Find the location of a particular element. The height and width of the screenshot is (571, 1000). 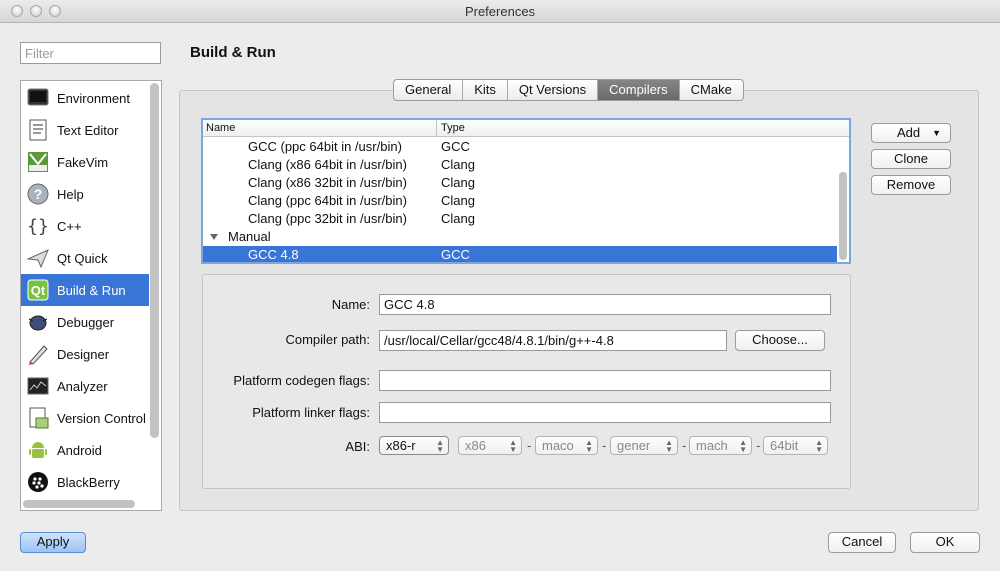

android-icon is located at coordinates (38, 450).